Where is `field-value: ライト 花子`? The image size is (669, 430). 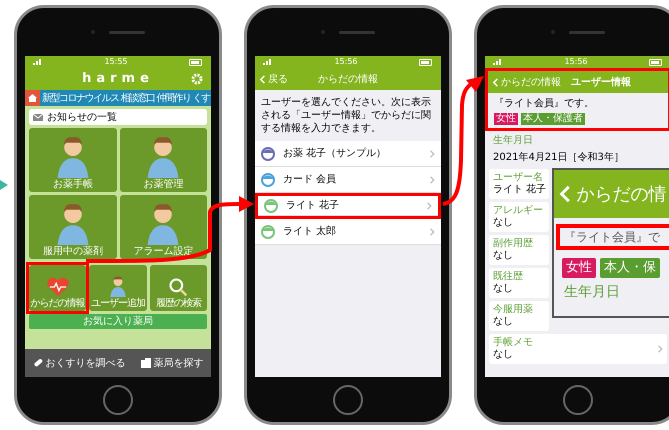 field-value: ライト 花子 is located at coordinates (519, 190).